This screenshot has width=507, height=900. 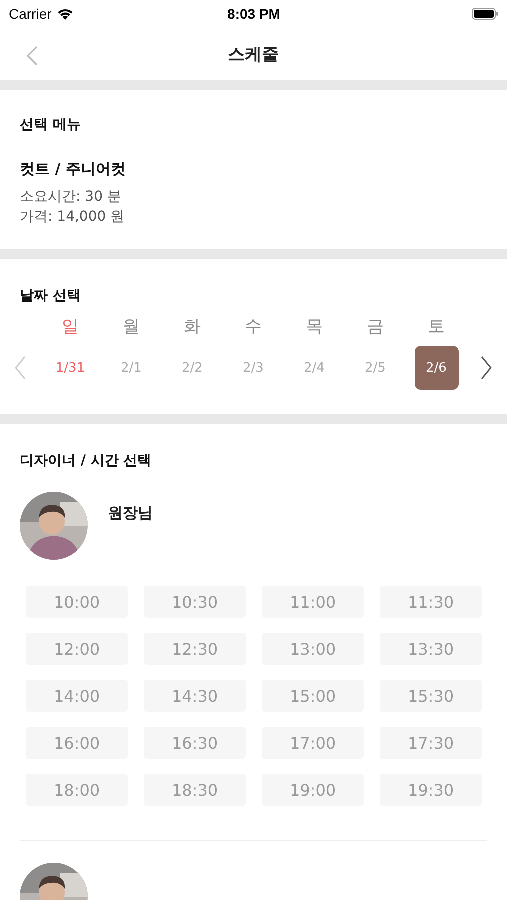 What do you see at coordinates (313, 790) in the screenshot?
I see `time-slot-button: 19:00` at bounding box center [313, 790].